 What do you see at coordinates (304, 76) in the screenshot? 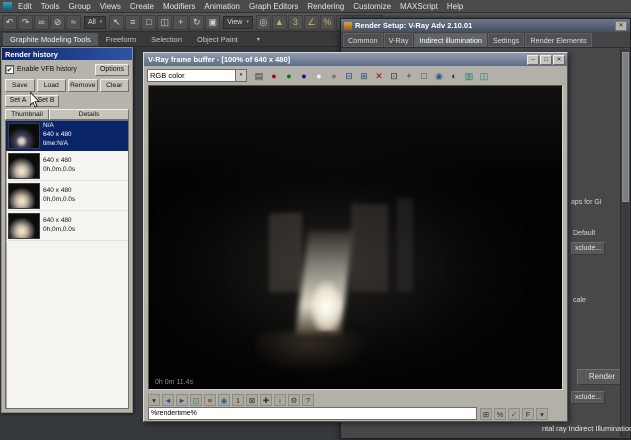
I see `blue-channel-icon: ●` at bounding box center [304, 76].